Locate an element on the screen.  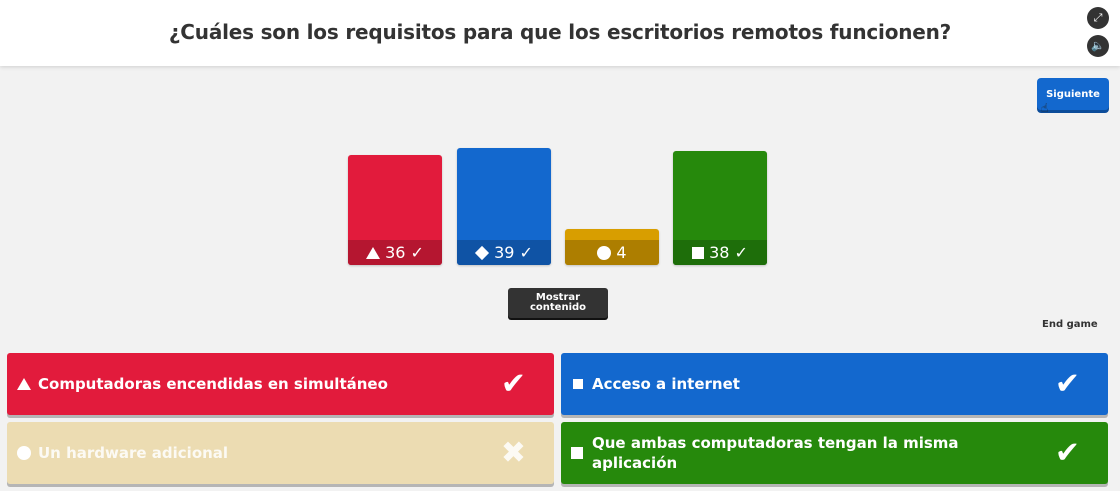
hand-cursor-icon: ☝ is located at coordinates (1045, 108).